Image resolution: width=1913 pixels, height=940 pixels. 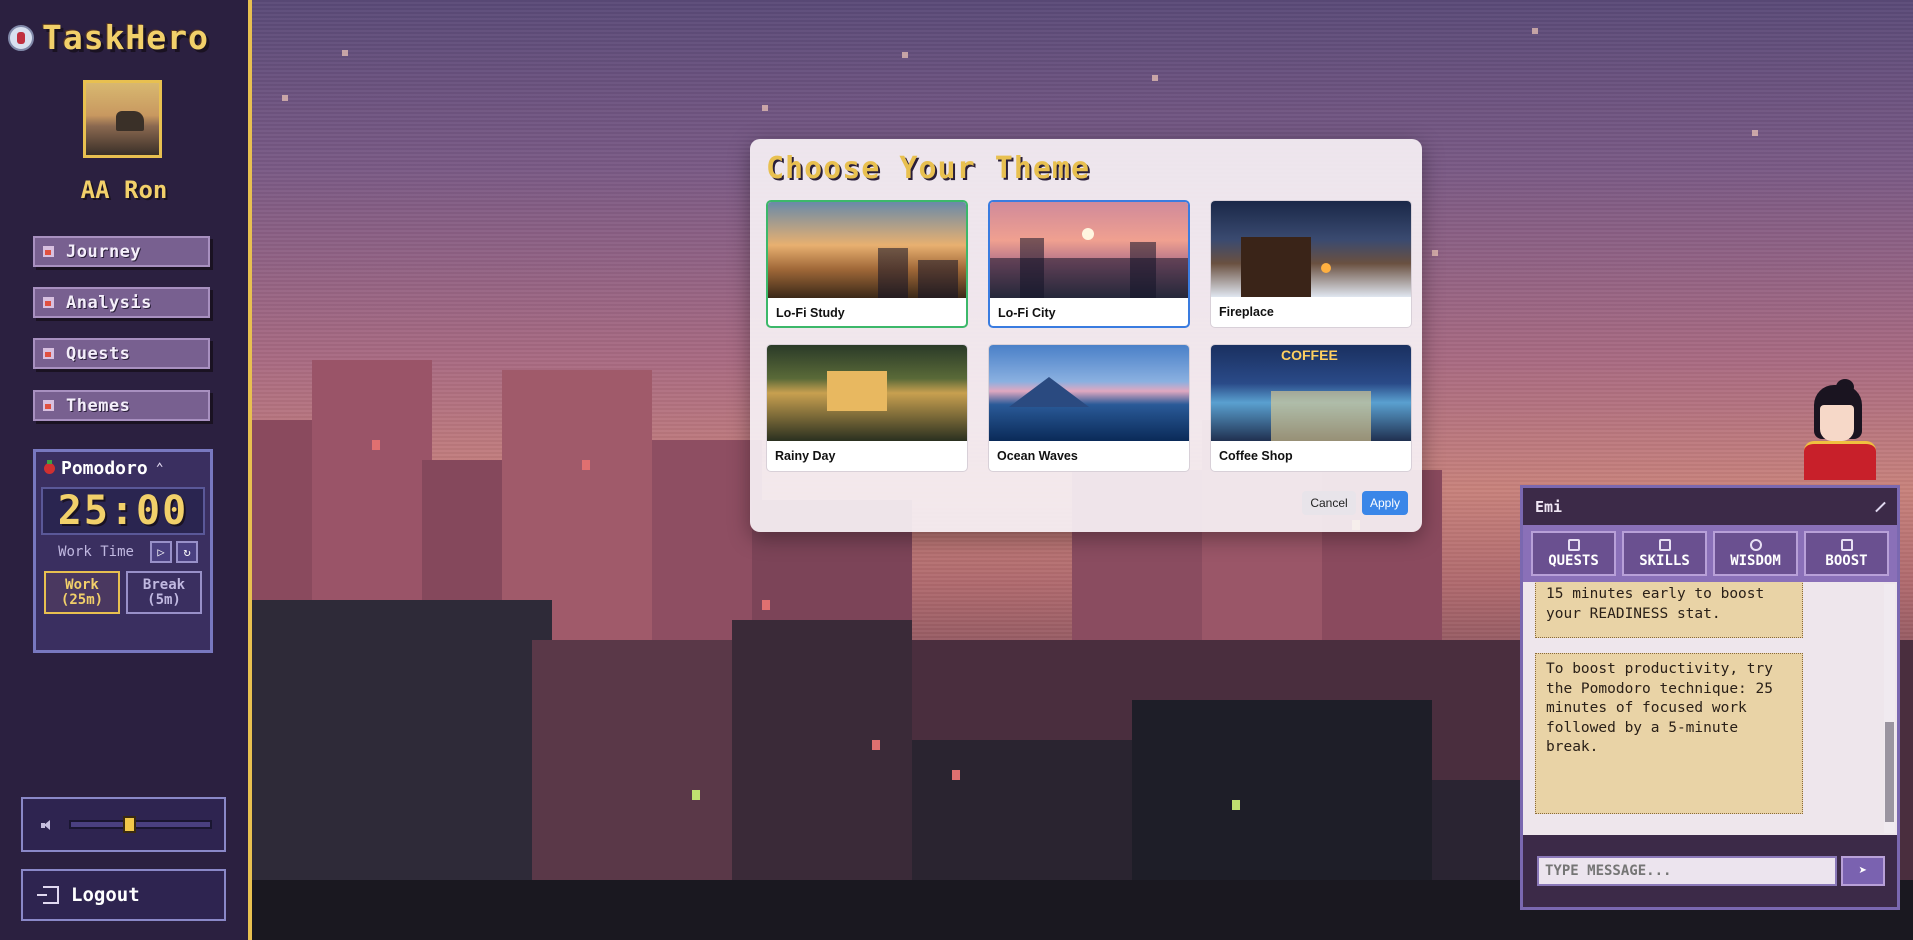 I want to click on nav-item-quests: Quests, so click(x=121, y=353).